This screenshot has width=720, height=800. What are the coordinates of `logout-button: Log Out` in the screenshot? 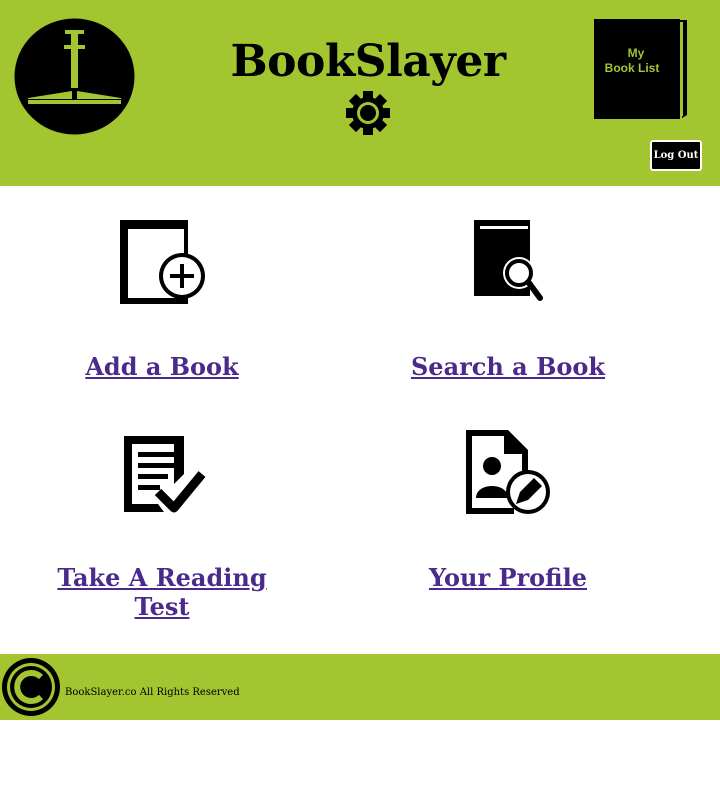 It's located at (676, 155).